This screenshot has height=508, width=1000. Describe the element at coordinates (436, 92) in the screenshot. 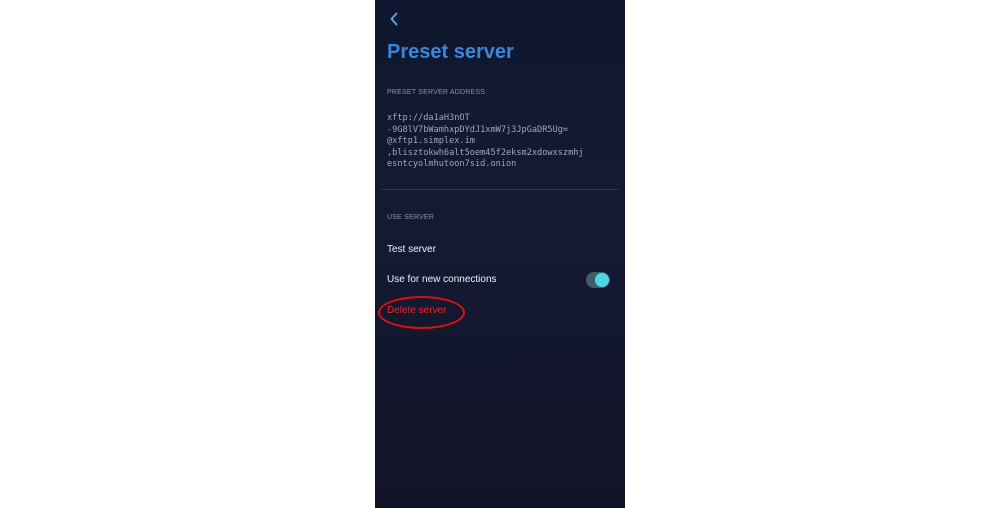

I see `preset-address-section-label: PRESET SERVER ADDRESS` at that location.